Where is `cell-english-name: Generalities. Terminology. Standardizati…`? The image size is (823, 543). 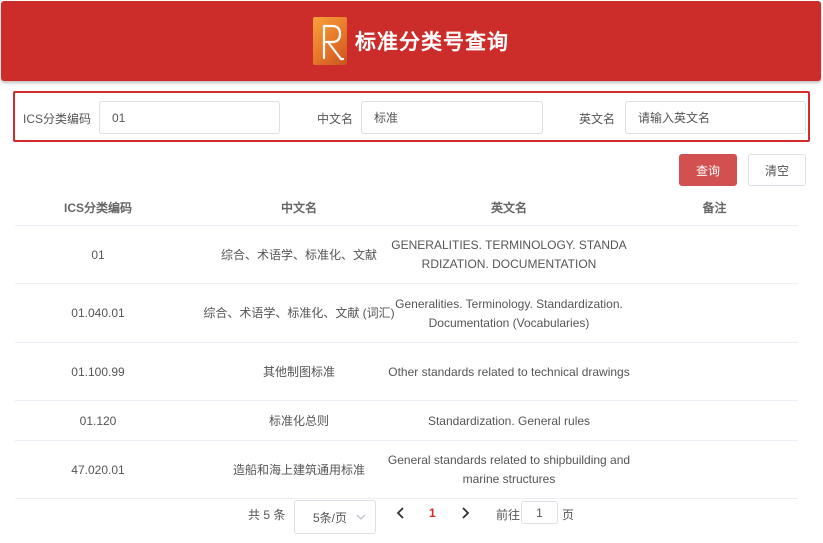 cell-english-name: Generalities. Terminology. Standardizati… is located at coordinates (509, 313).